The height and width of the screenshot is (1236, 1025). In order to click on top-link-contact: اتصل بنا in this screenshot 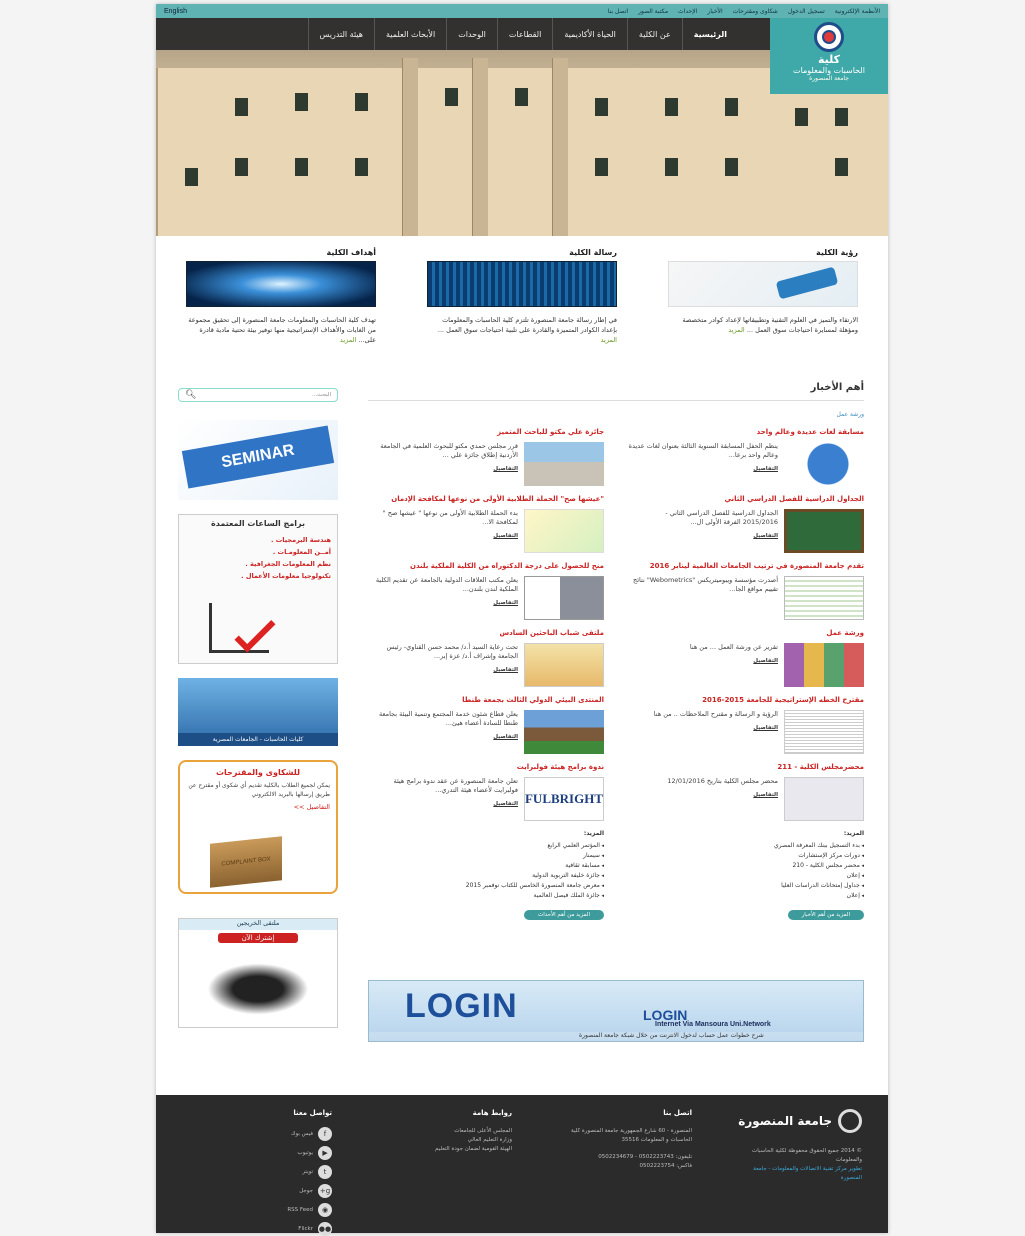, I will do `click(618, 11)`.